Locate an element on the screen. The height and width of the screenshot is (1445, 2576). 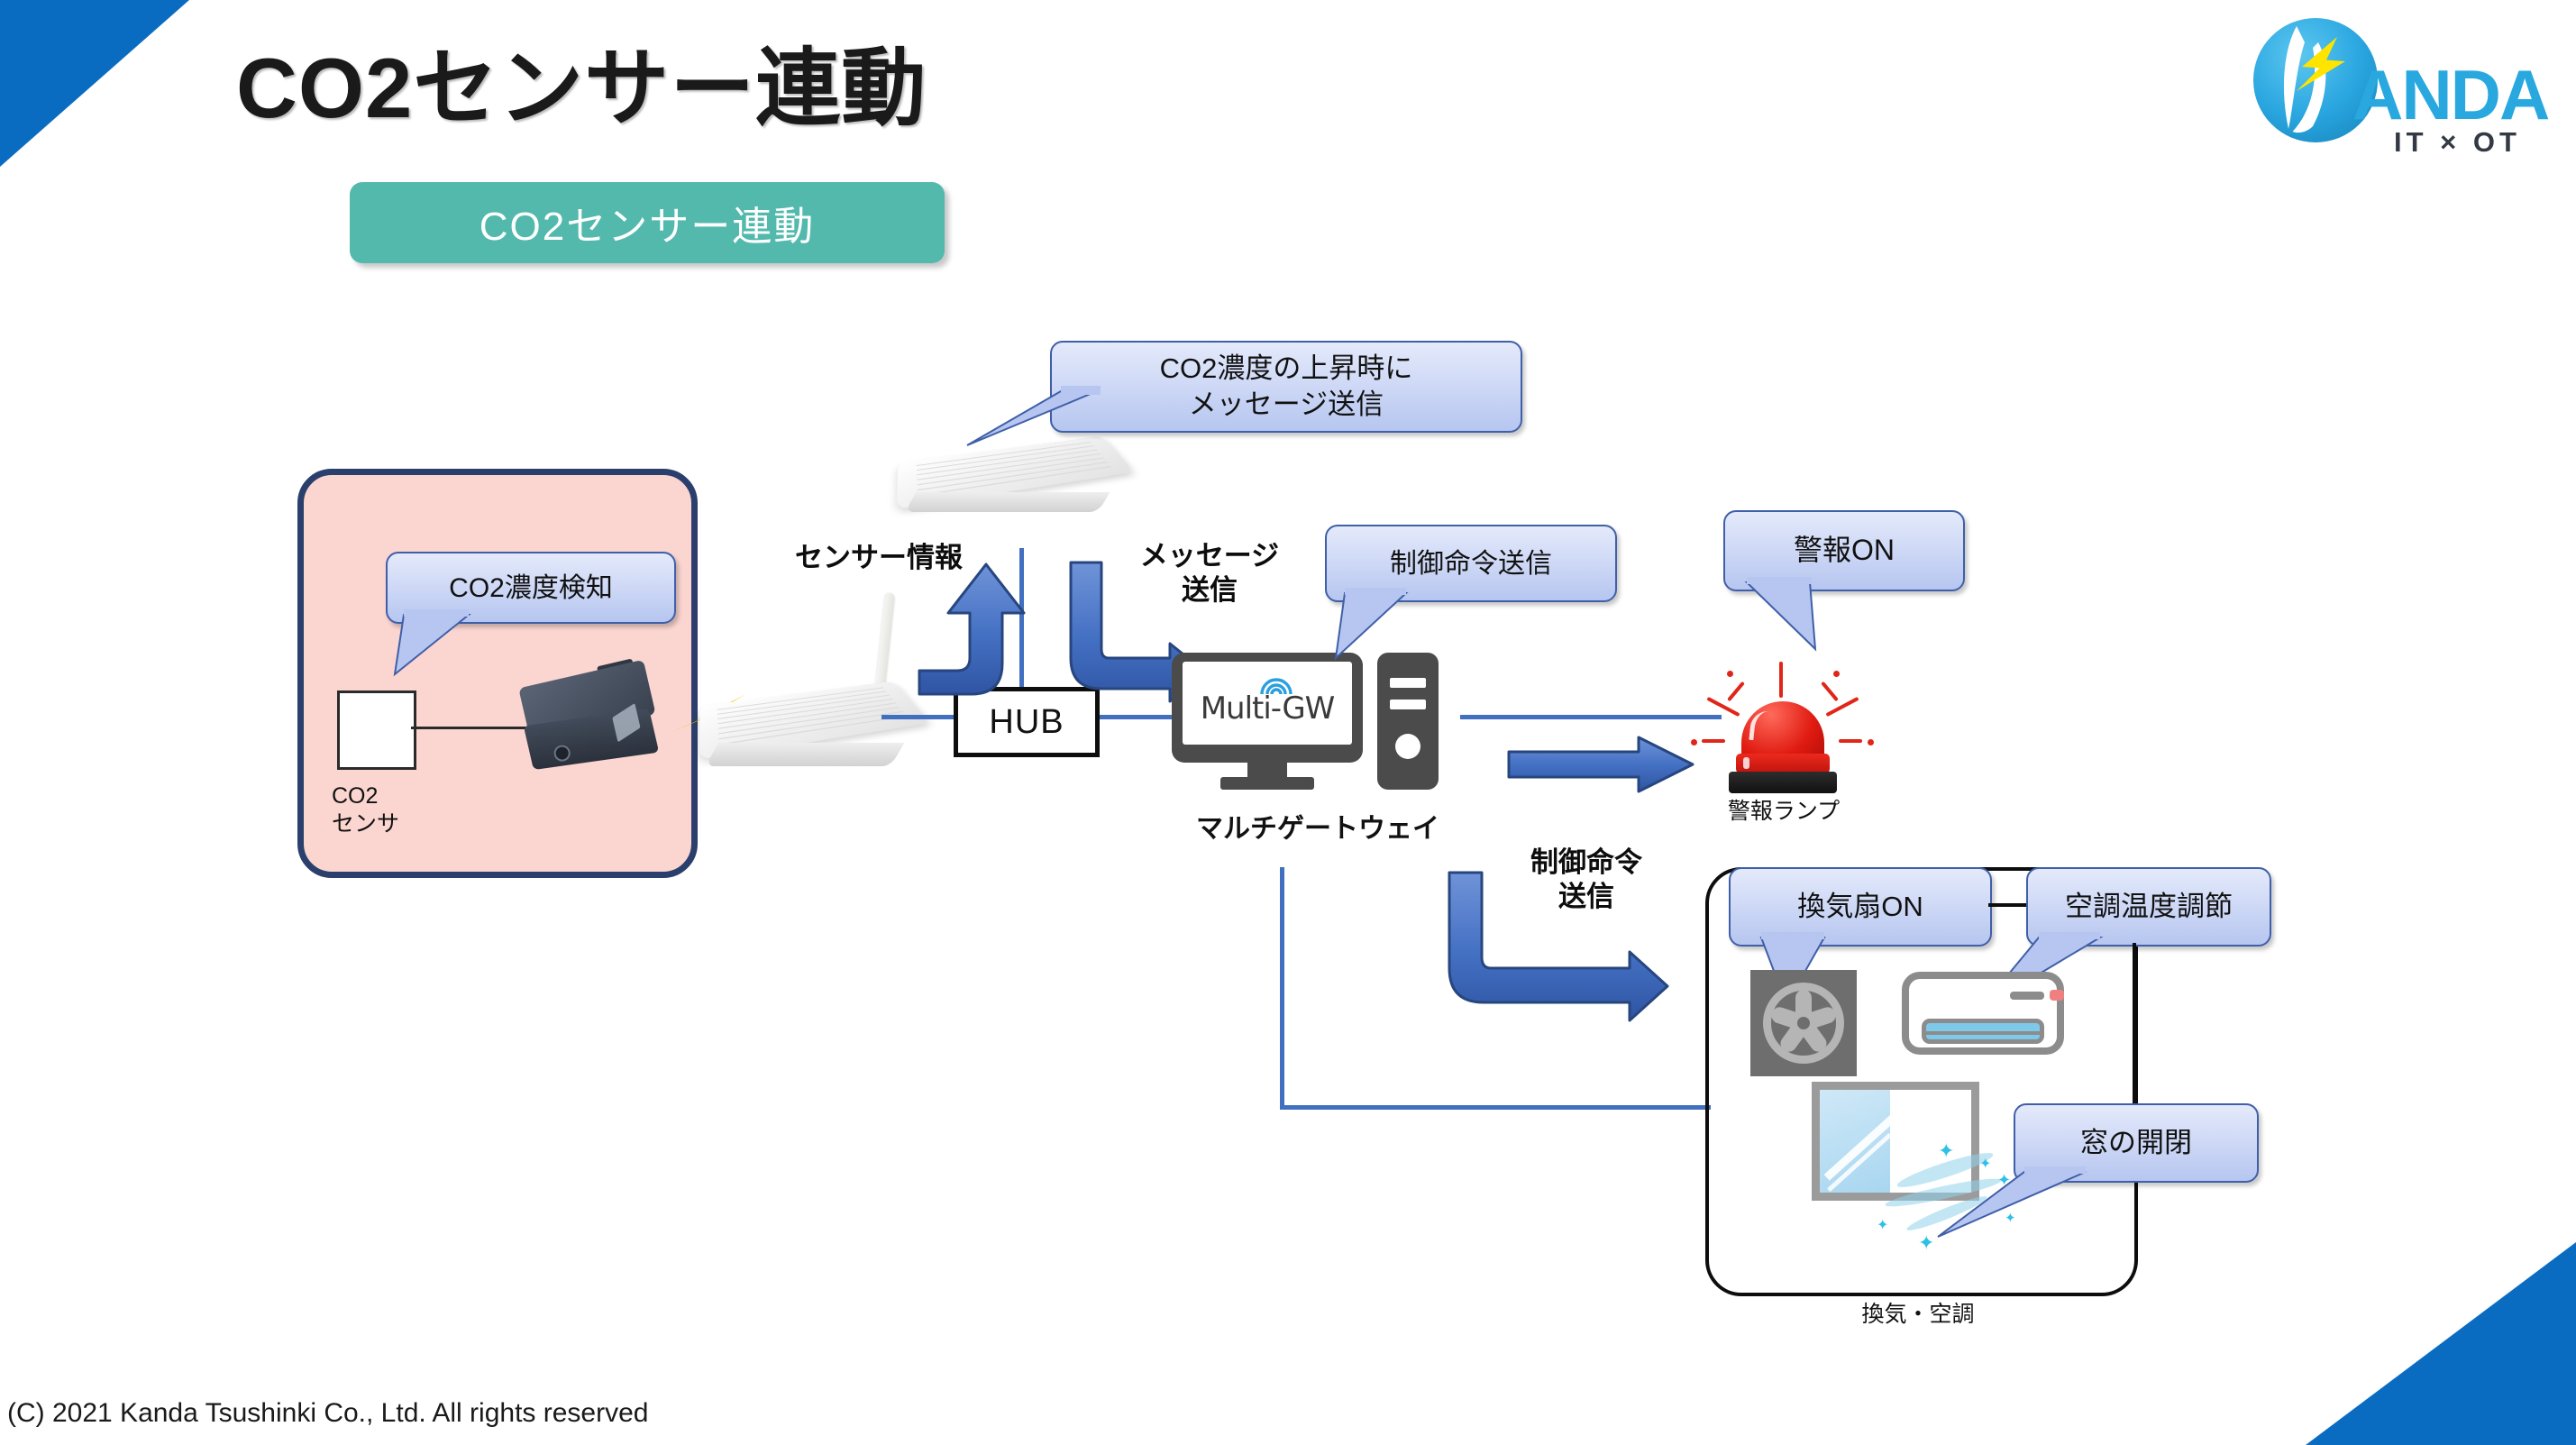
callout-alarm-on: 警報ON is located at coordinates (1844, 581).